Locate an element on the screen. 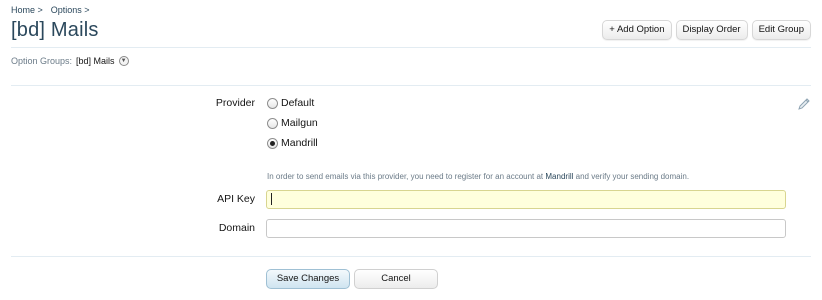 This screenshot has width=822, height=300. page-title: [bd] Mails is located at coordinates (55, 30).